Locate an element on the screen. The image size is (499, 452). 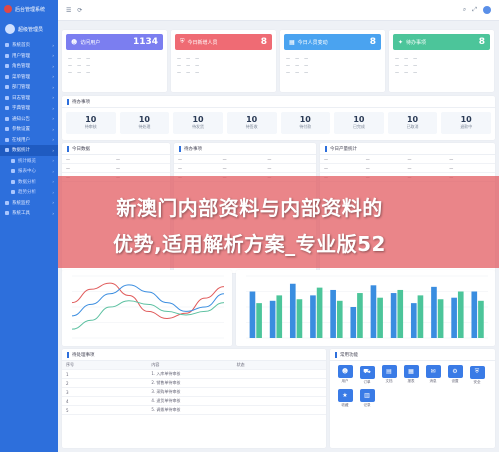
metric-tile: 10 待审核 is located at coordinates (91, 123).